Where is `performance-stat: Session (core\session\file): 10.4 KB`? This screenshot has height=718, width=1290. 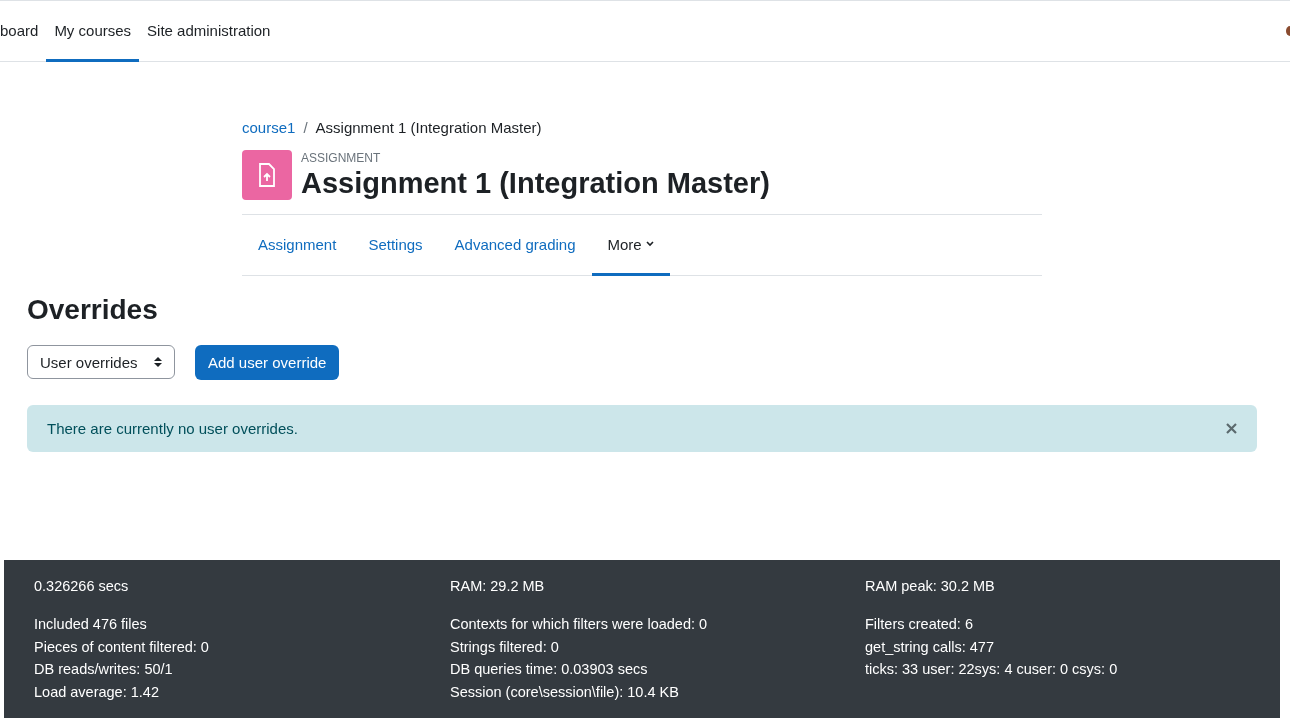 performance-stat: Session (core\session\file): 10.4 KB is located at coordinates (565, 692).